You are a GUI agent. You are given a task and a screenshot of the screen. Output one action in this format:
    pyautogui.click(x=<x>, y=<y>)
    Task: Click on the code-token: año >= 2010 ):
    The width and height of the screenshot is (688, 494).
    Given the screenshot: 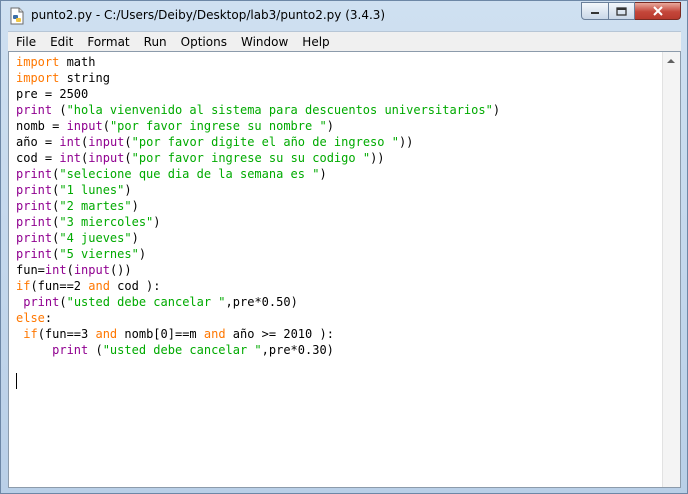 What is the action you would take?
    pyautogui.click(x=279, y=334)
    